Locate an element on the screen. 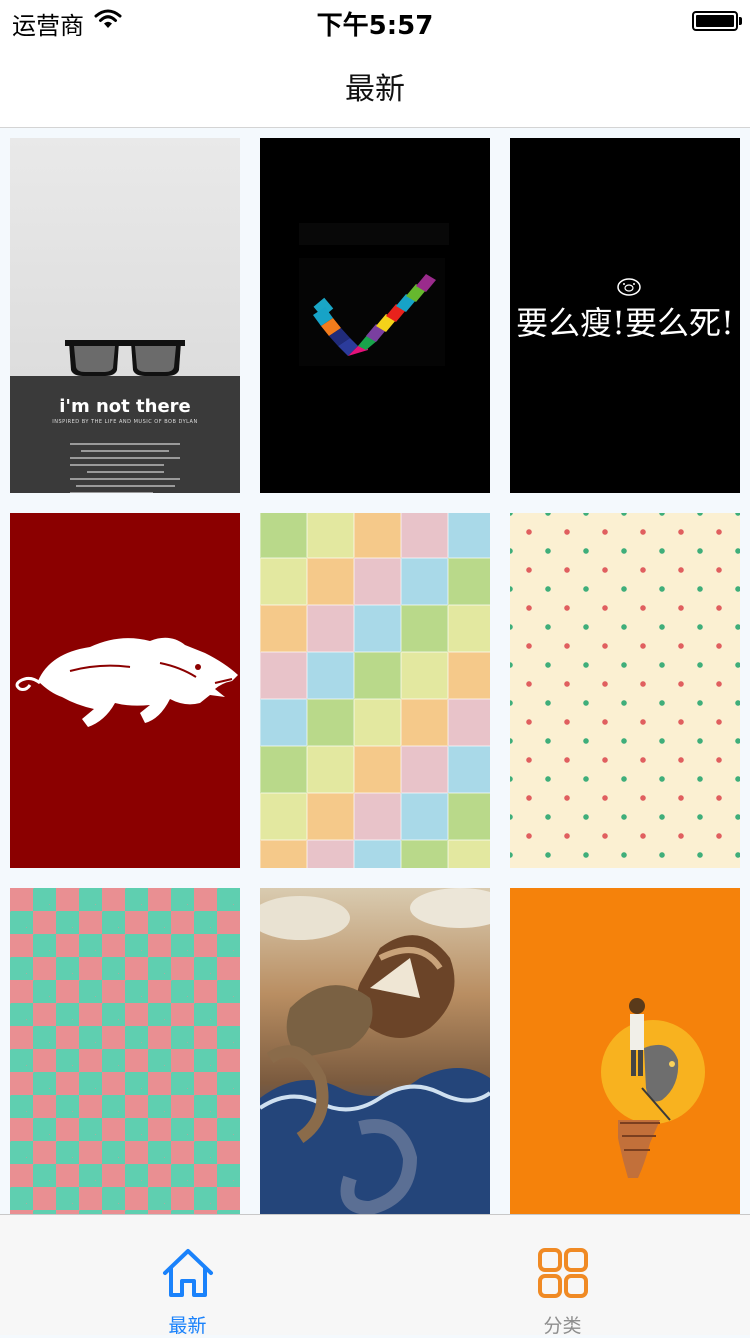 This screenshot has width=750, height=1338. tab-latest: 最新 is located at coordinates (187, 1276).